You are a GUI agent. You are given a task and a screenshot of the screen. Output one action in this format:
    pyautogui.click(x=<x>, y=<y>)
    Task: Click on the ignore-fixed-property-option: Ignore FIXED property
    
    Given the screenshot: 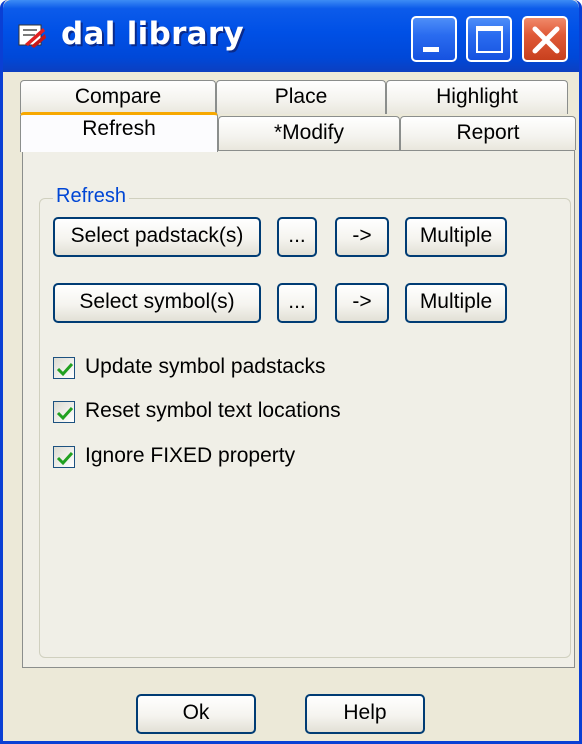 What is the action you would take?
    pyautogui.click(x=193, y=458)
    